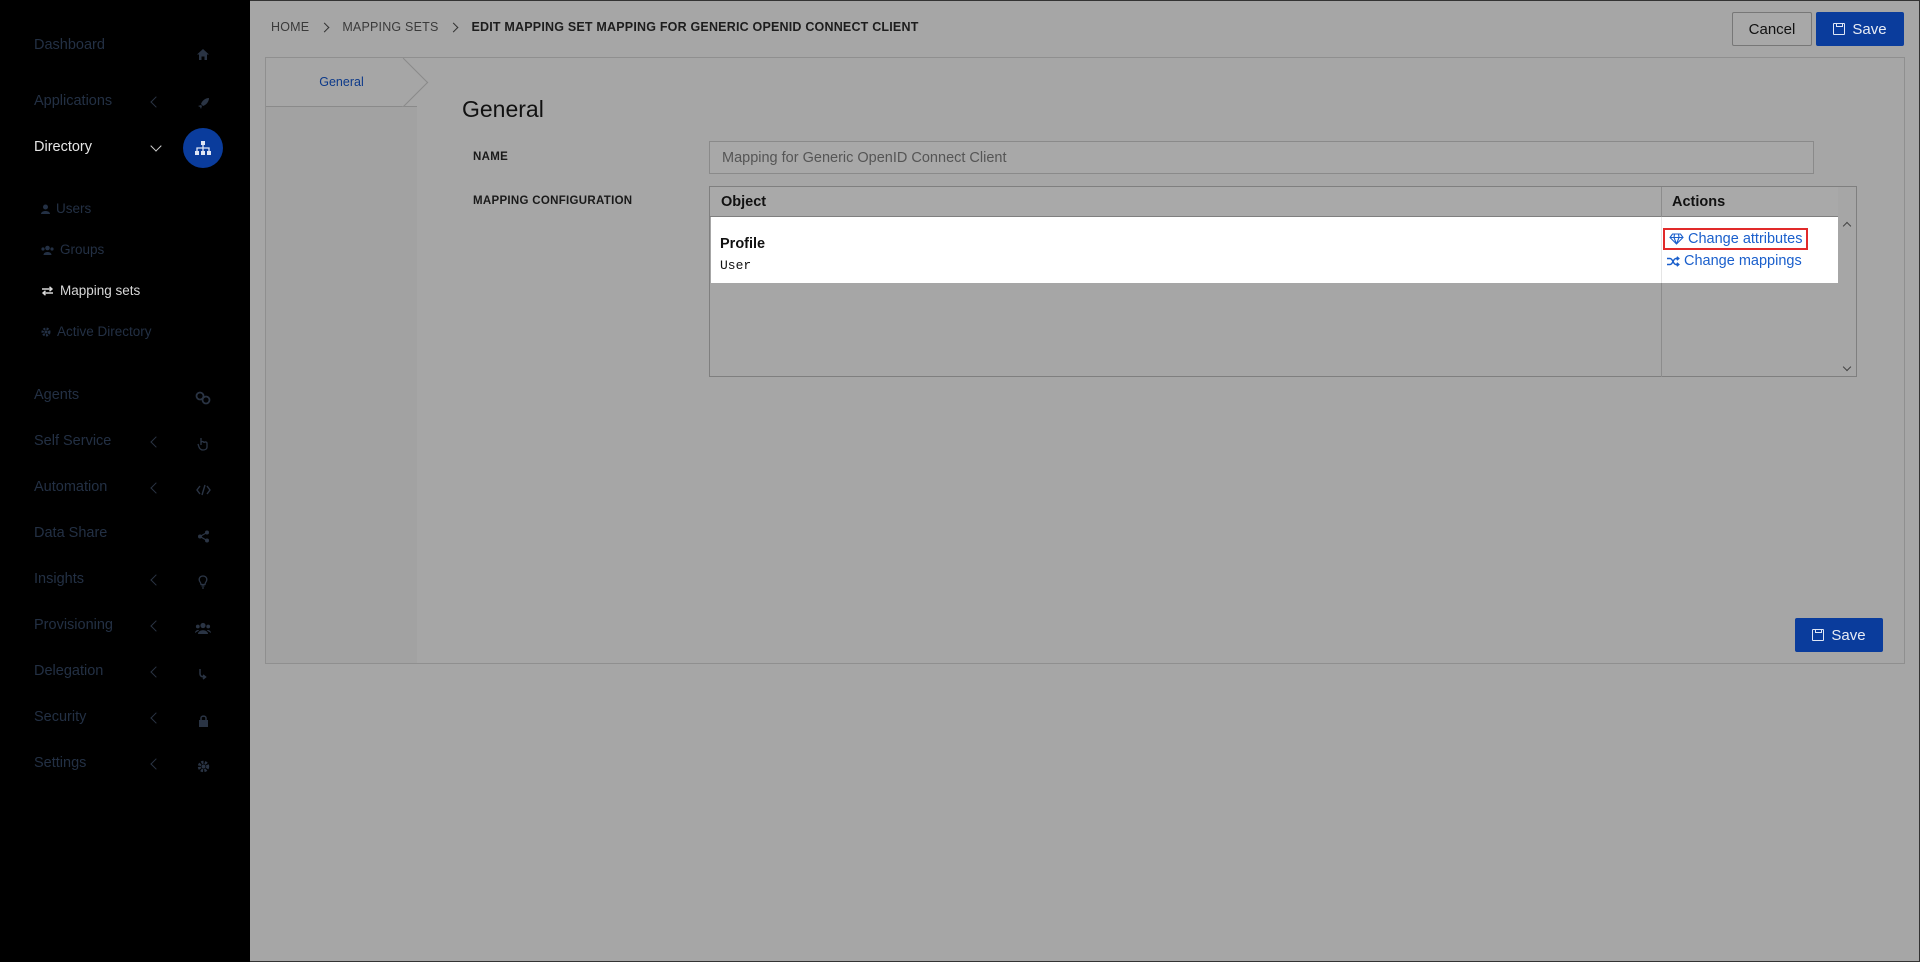 The width and height of the screenshot is (1920, 962). I want to click on mapping-configuration-label: MAPPING CONFIGURATION, so click(553, 201).